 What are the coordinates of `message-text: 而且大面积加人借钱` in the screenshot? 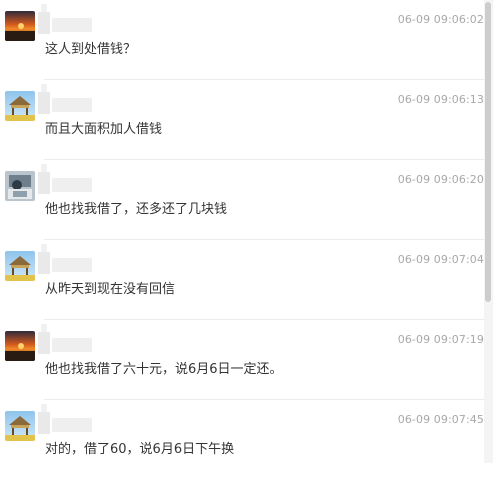 It's located at (104, 129).